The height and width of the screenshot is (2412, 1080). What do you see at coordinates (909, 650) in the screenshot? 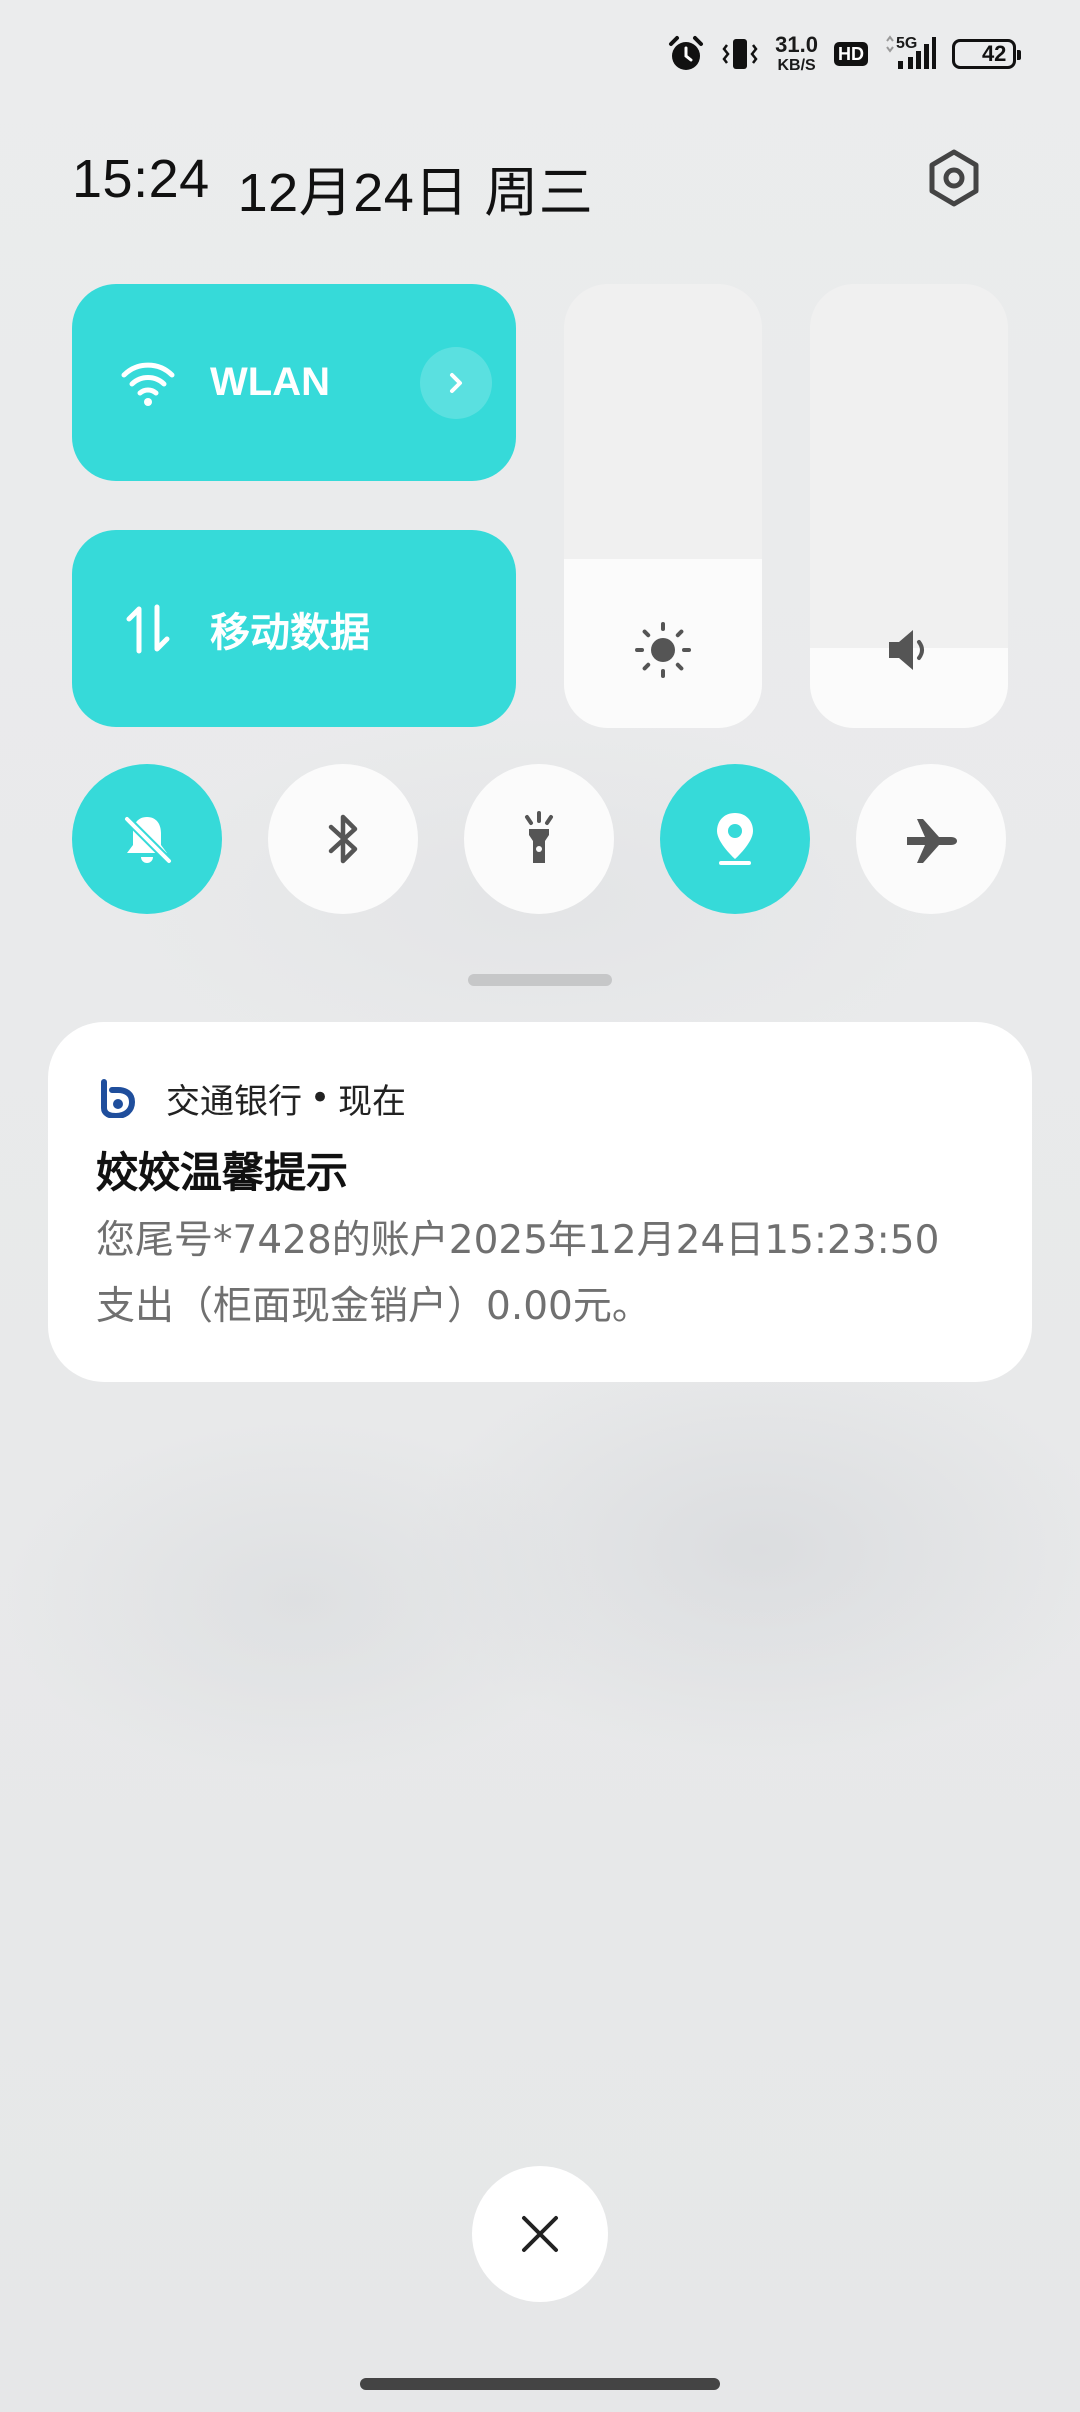
I see `speaker-icon` at bounding box center [909, 650].